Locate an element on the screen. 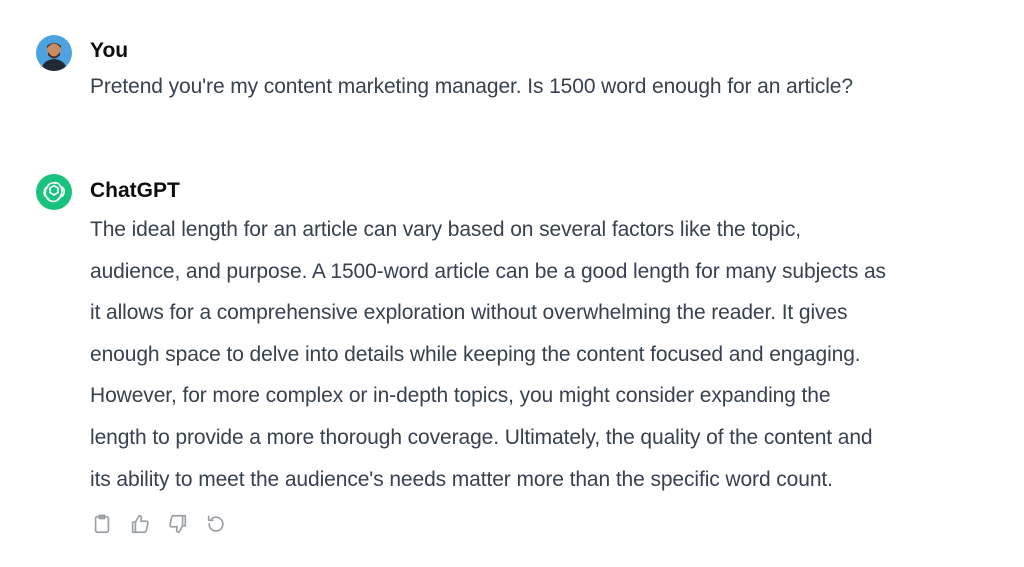  thumbs-down-icon is located at coordinates (178, 524).